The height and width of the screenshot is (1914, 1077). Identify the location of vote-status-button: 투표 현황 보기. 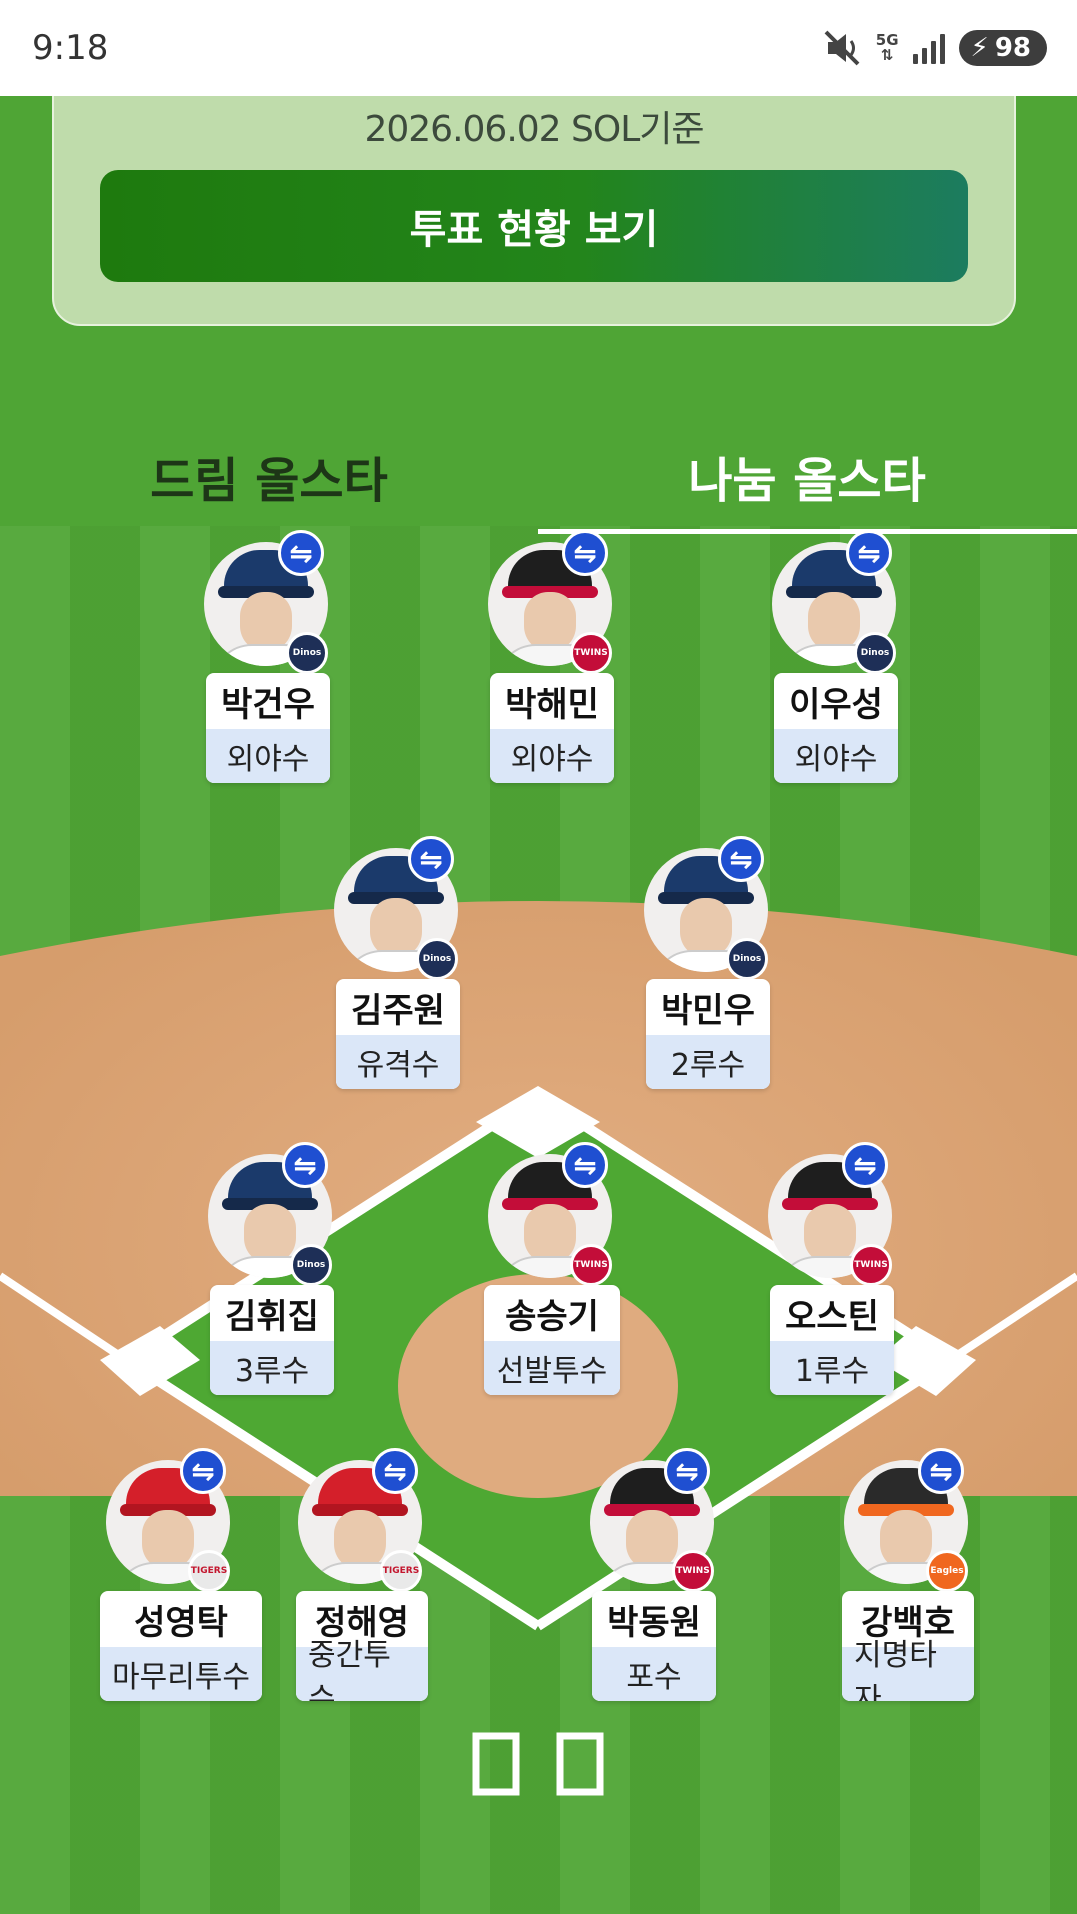
(534, 226).